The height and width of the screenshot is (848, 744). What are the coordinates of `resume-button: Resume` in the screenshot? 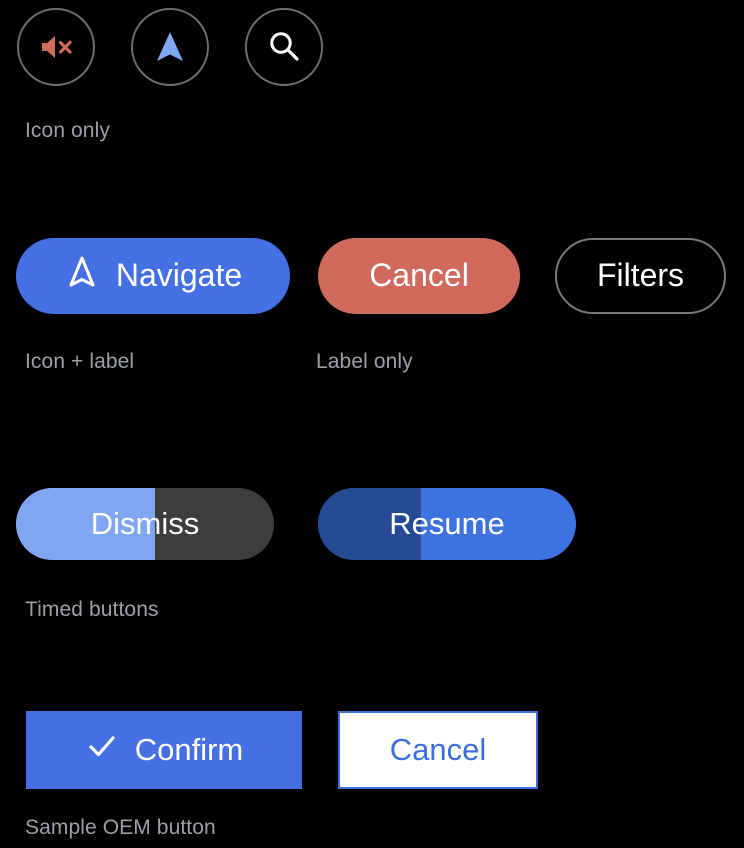 It's located at (447, 524).